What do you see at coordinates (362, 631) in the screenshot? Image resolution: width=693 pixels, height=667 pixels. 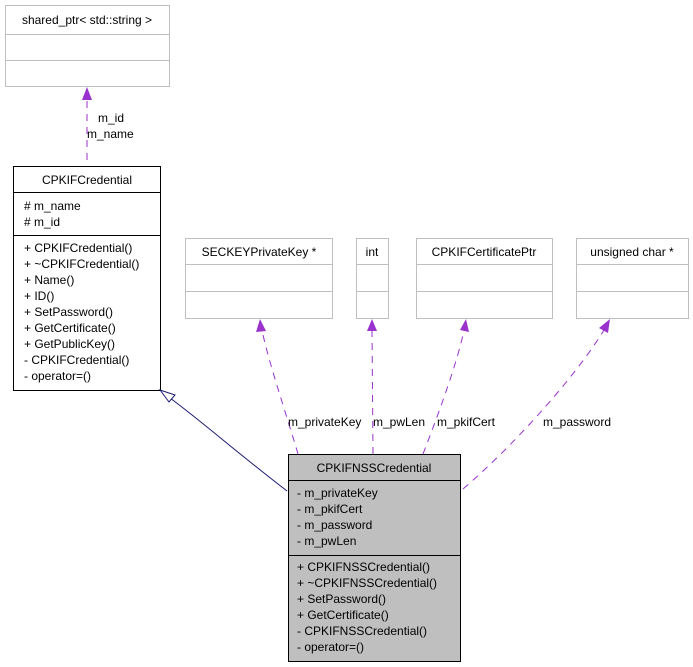 I see `method: - CPKIFNSSCredential()` at bounding box center [362, 631].